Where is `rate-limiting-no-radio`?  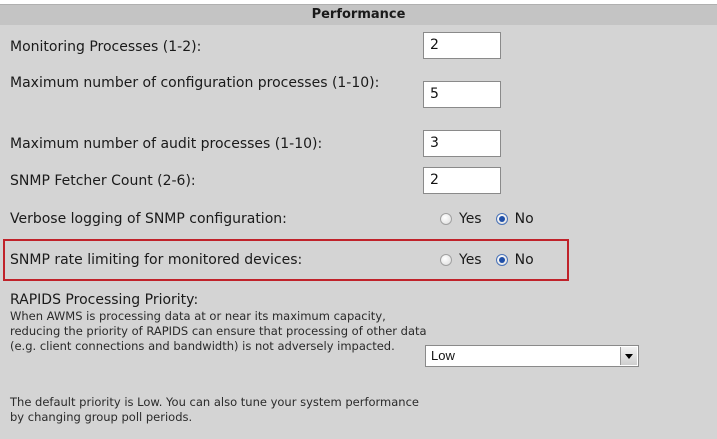
rate-limiting-no-radio is located at coordinates (501, 260).